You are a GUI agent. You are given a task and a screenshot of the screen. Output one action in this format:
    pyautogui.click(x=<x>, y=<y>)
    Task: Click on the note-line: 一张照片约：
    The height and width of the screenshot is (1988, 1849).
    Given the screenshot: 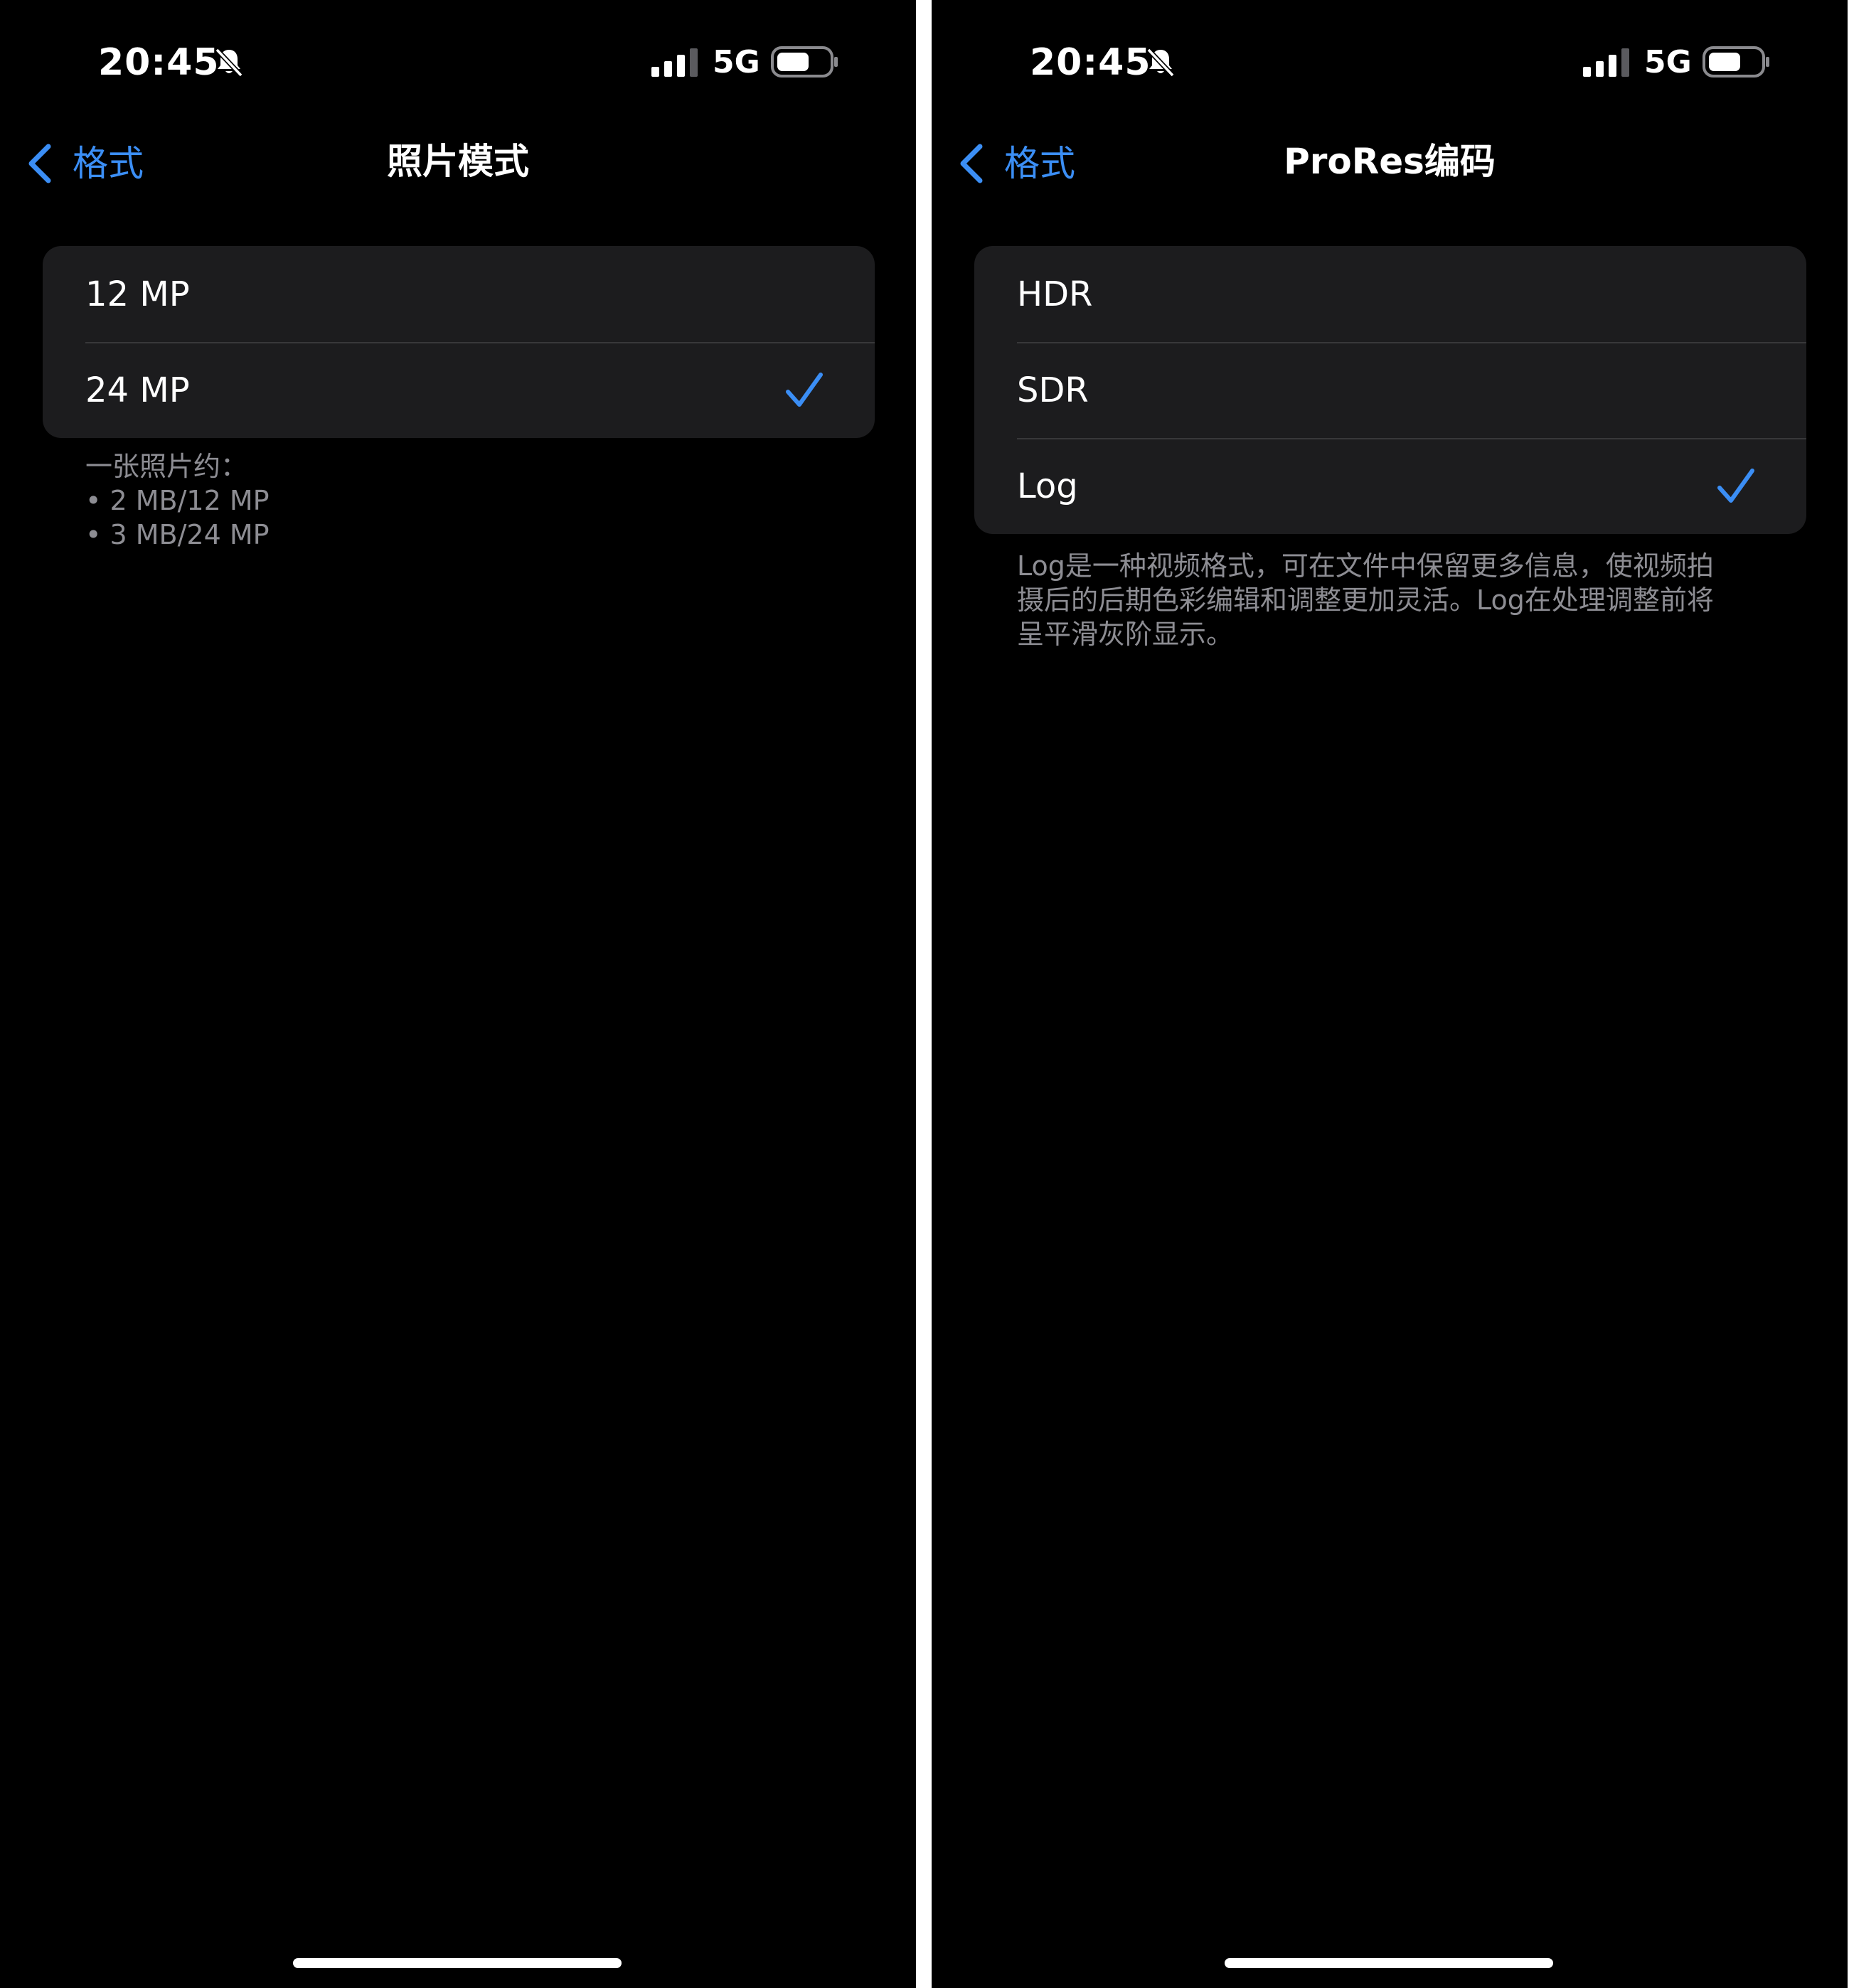 What is the action you would take?
    pyautogui.click(x=166, y=466)
    